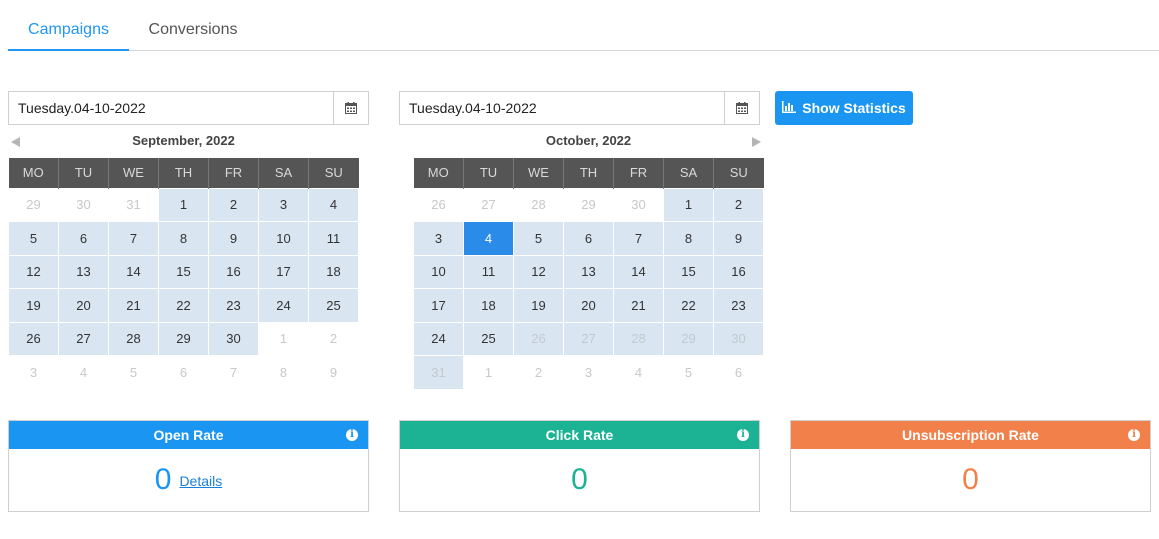  What do you see at coordinates (844, 108) in the screenshot?
I see `show-statistics-button: Show Statistics` at bounding box center [844, 108].